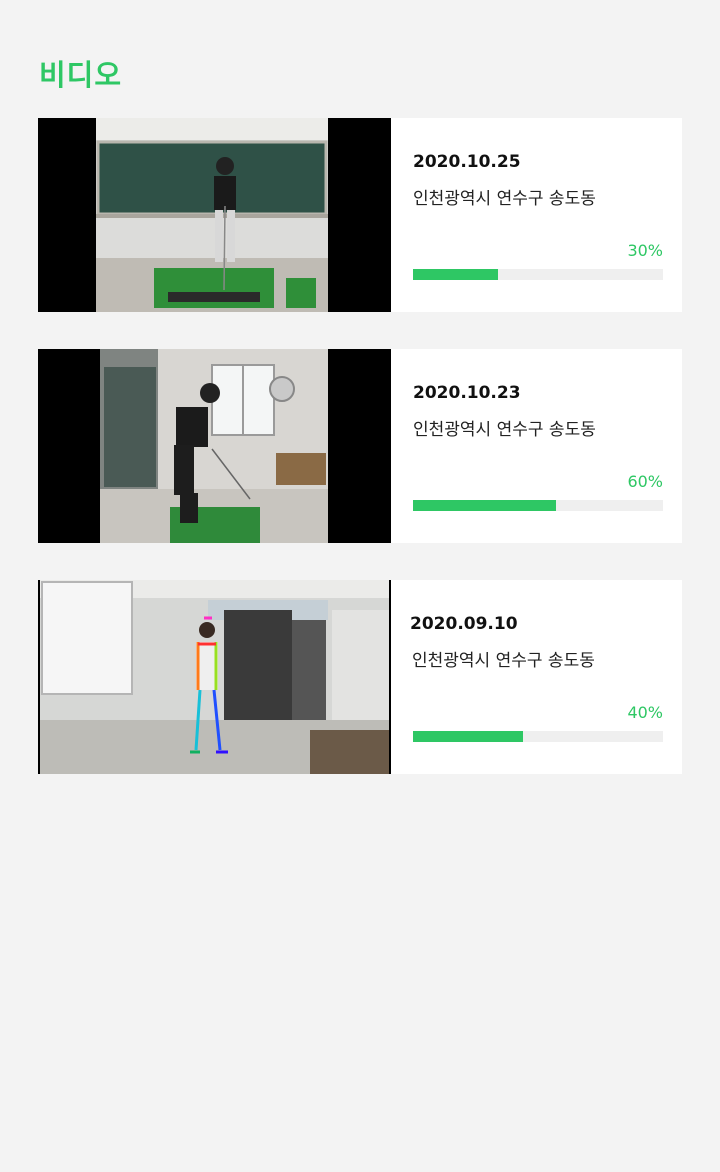 This screenshot has width=720, height=1172. I want to click on video-card: 2020.09.10 인천광역시 연수구 송도동 40%, so click(360, 677).